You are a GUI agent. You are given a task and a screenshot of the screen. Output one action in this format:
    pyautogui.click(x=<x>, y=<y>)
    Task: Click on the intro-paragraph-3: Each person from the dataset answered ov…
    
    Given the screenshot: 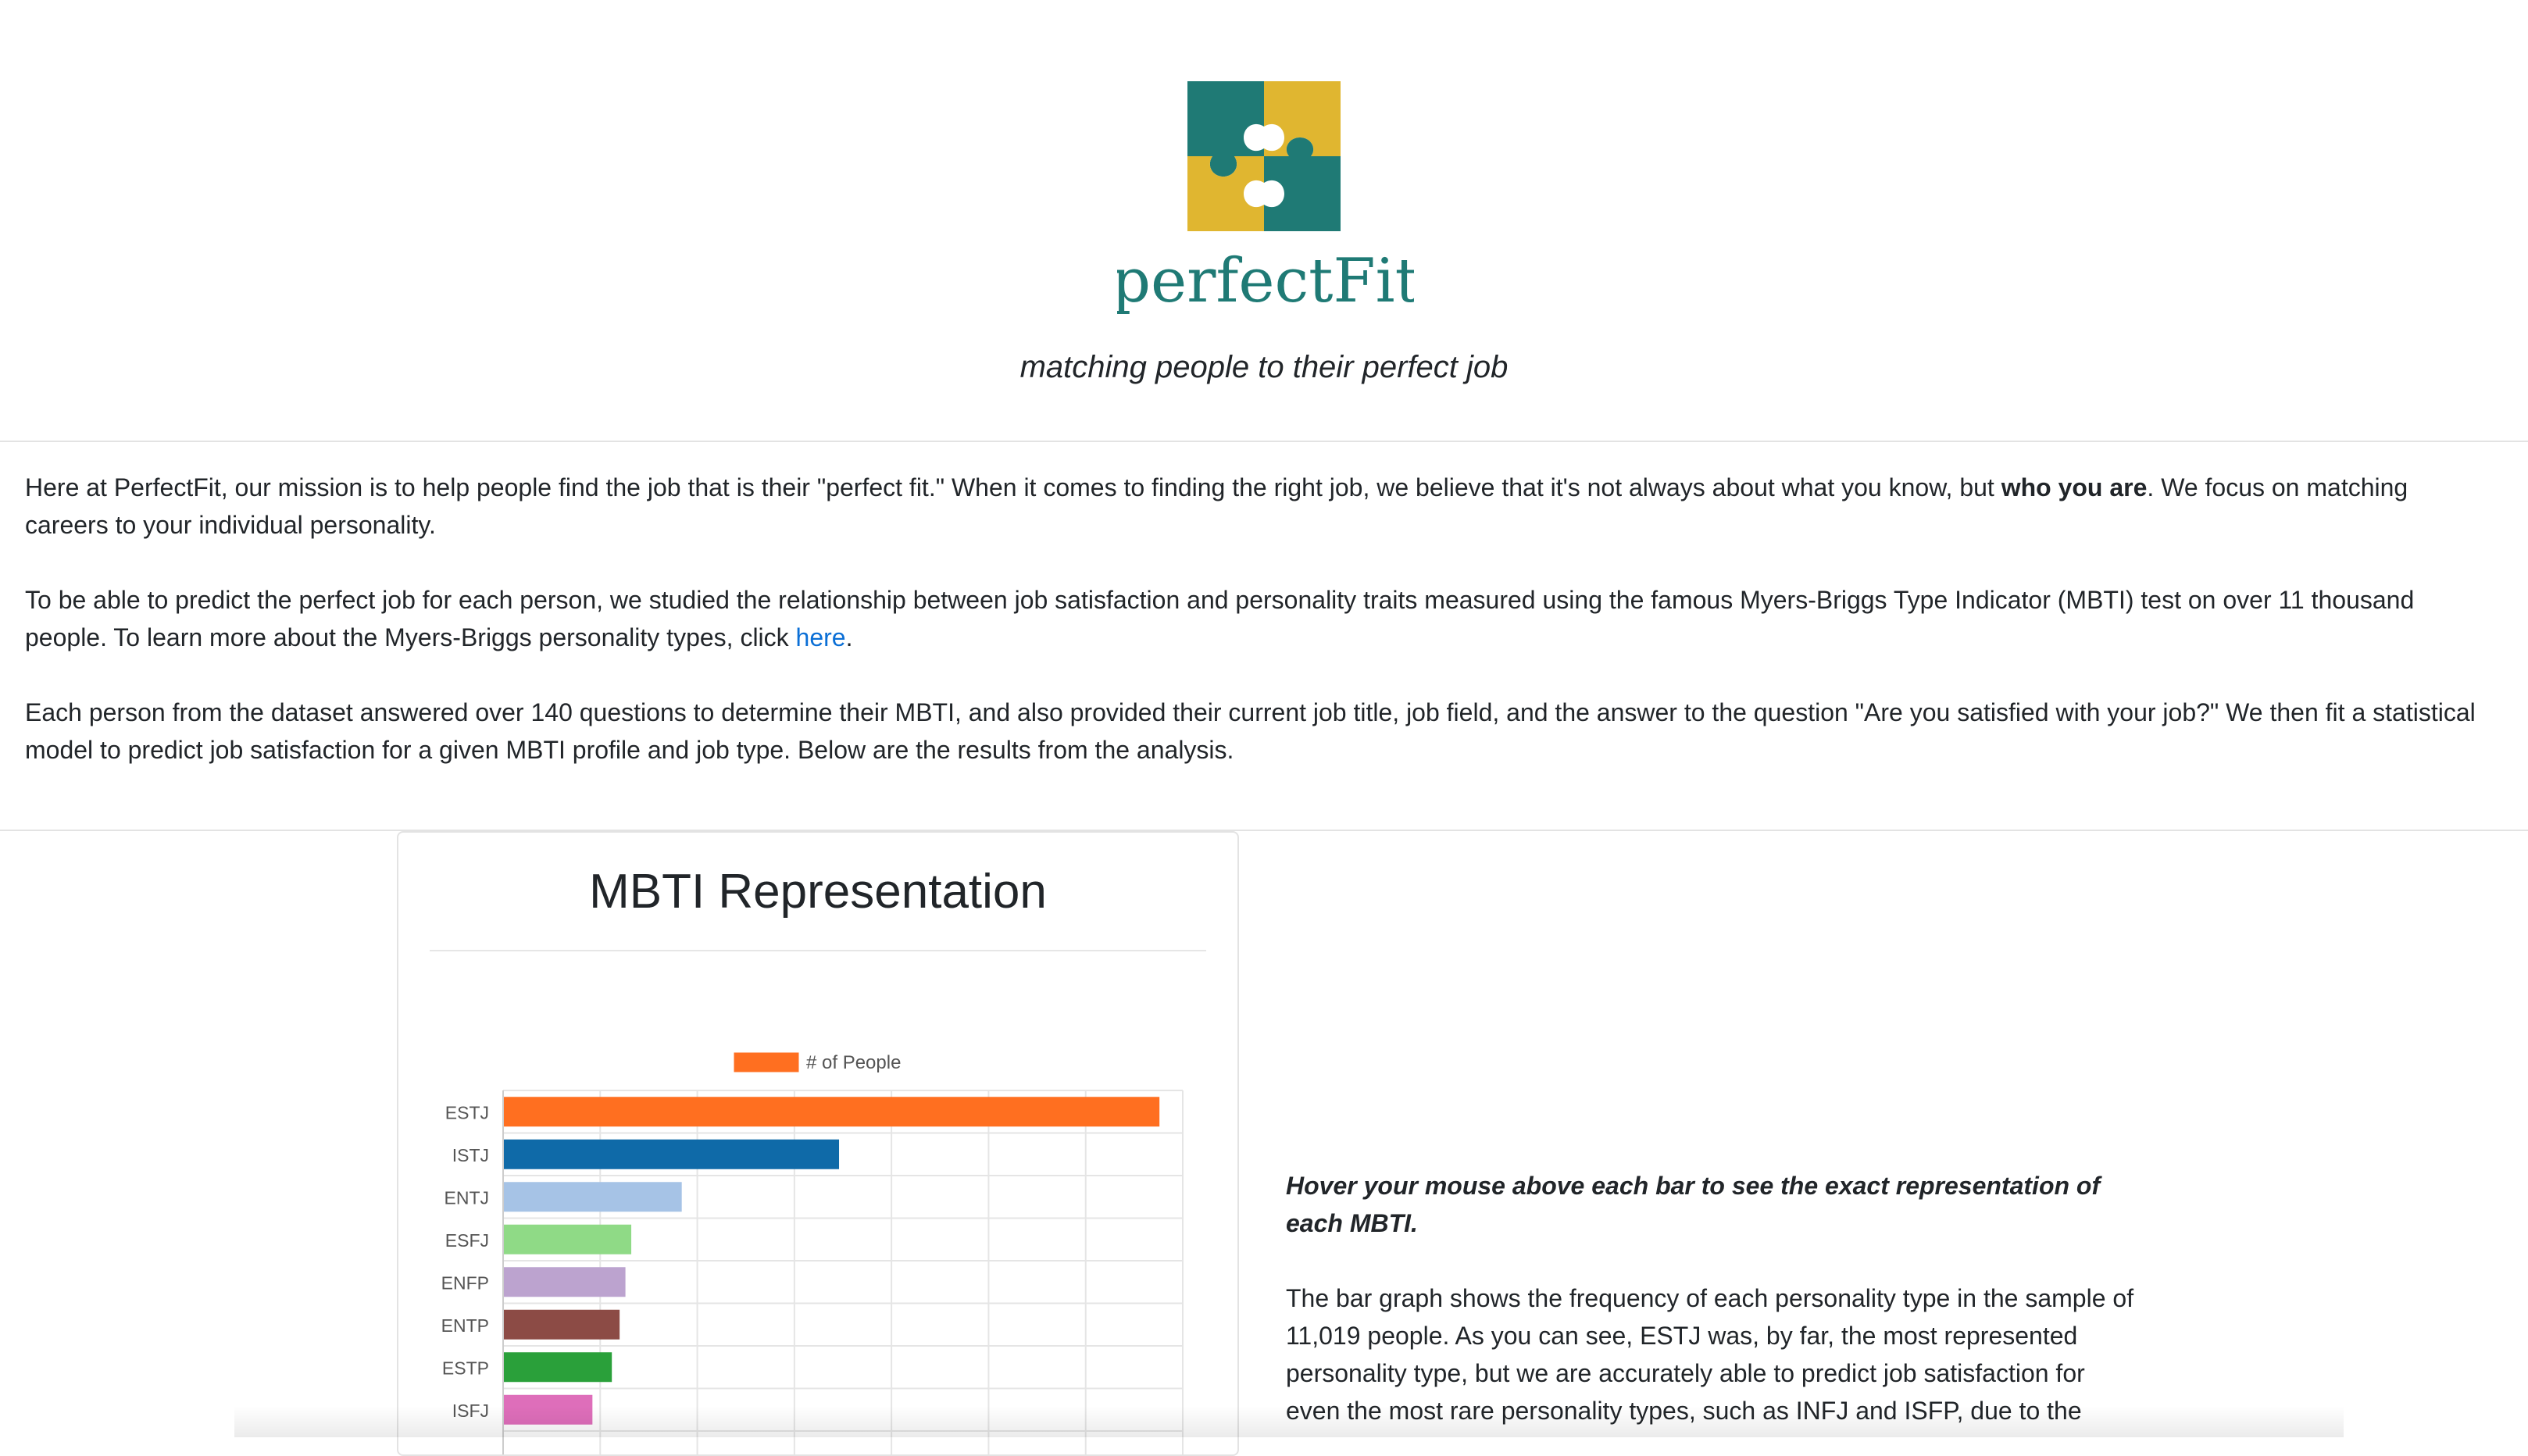 What is the action you would take?
    pyautogui.click(x=1250, y=731)
    